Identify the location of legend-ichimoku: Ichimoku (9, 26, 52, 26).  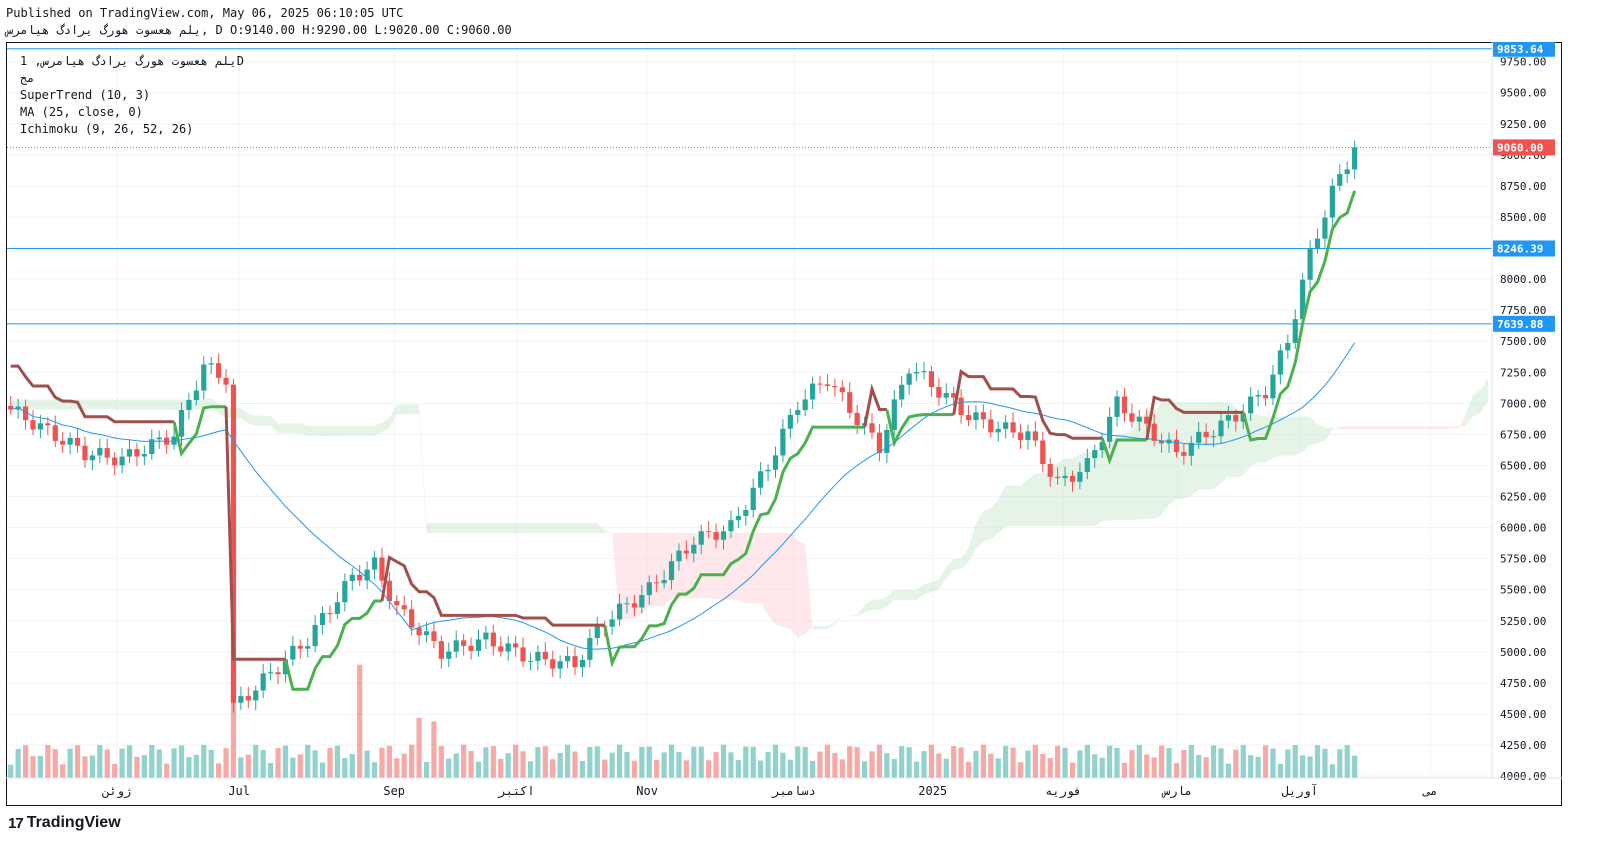
(106, 129).